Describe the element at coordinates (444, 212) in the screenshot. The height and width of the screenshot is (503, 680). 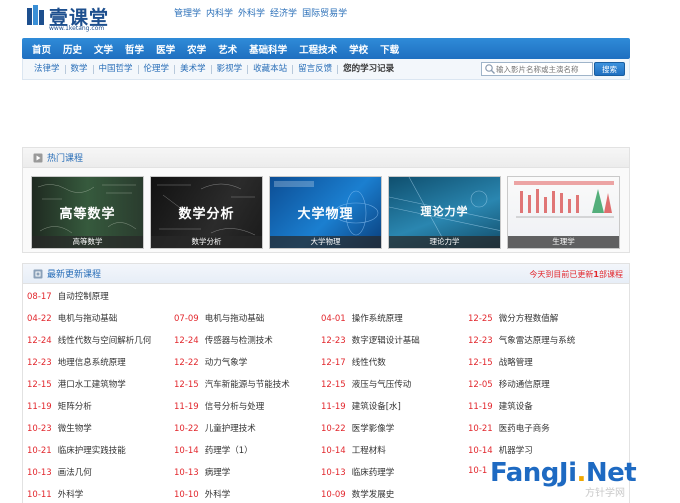
I see `hot-course-card: 理论力学 理论力学` at that location.